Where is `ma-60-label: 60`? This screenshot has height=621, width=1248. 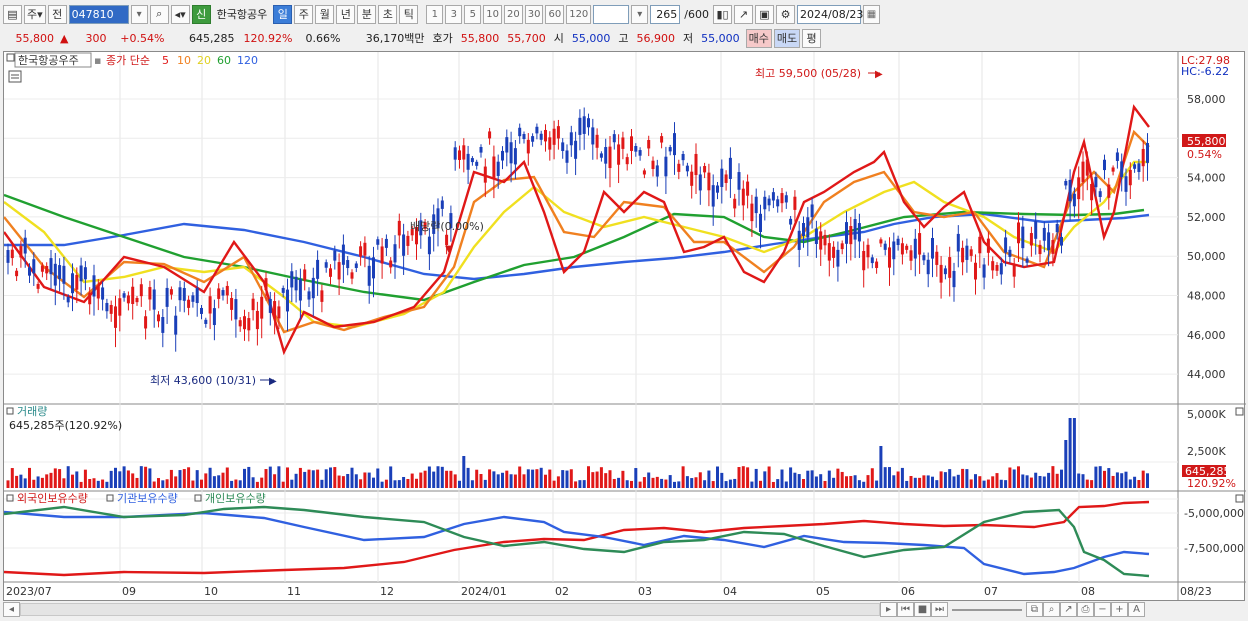 ma-60-label: 60 is located at coordinates (224, 60).